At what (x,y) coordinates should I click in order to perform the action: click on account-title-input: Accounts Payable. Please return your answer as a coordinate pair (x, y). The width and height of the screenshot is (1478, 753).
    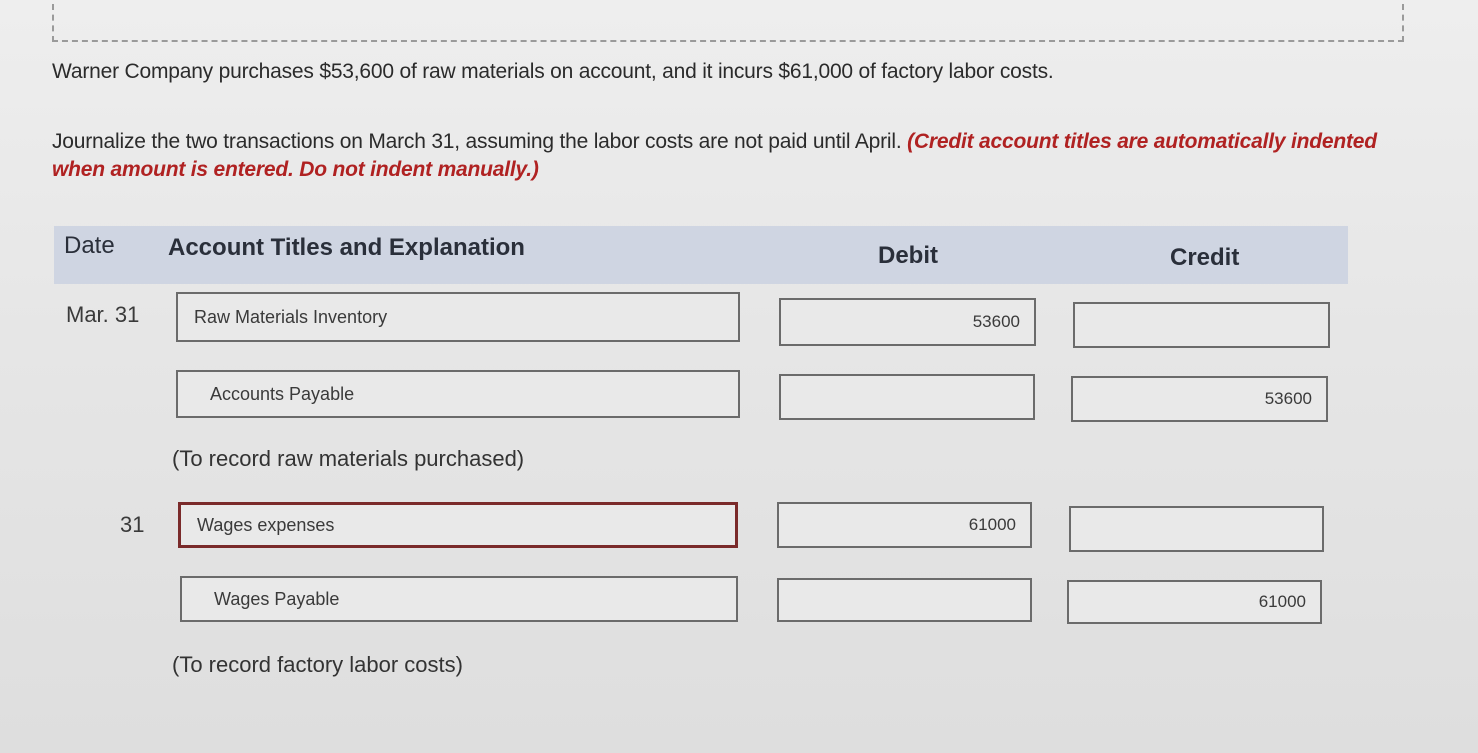
    Looking at the image, I should click on (458, 394).